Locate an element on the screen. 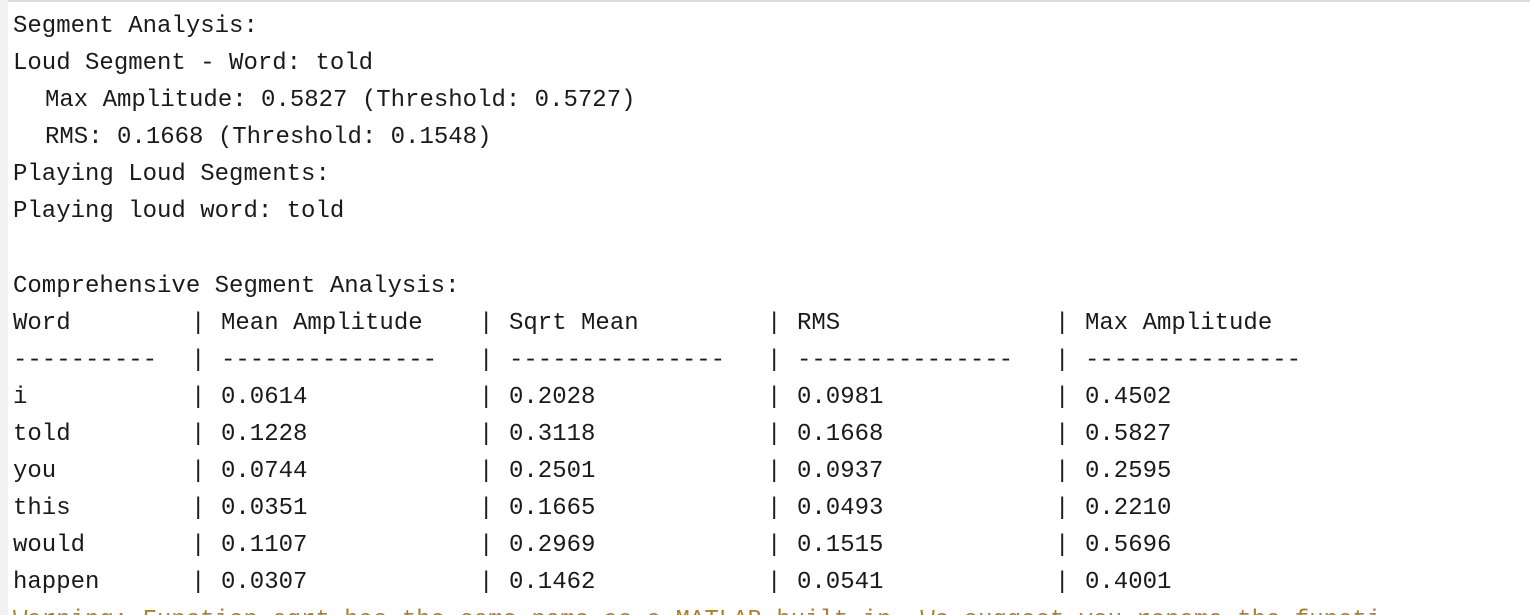  table-row: you | 0.0744 | 0.2501 | 0.0937 | 0.2595 is located at coordinates (771, 471).